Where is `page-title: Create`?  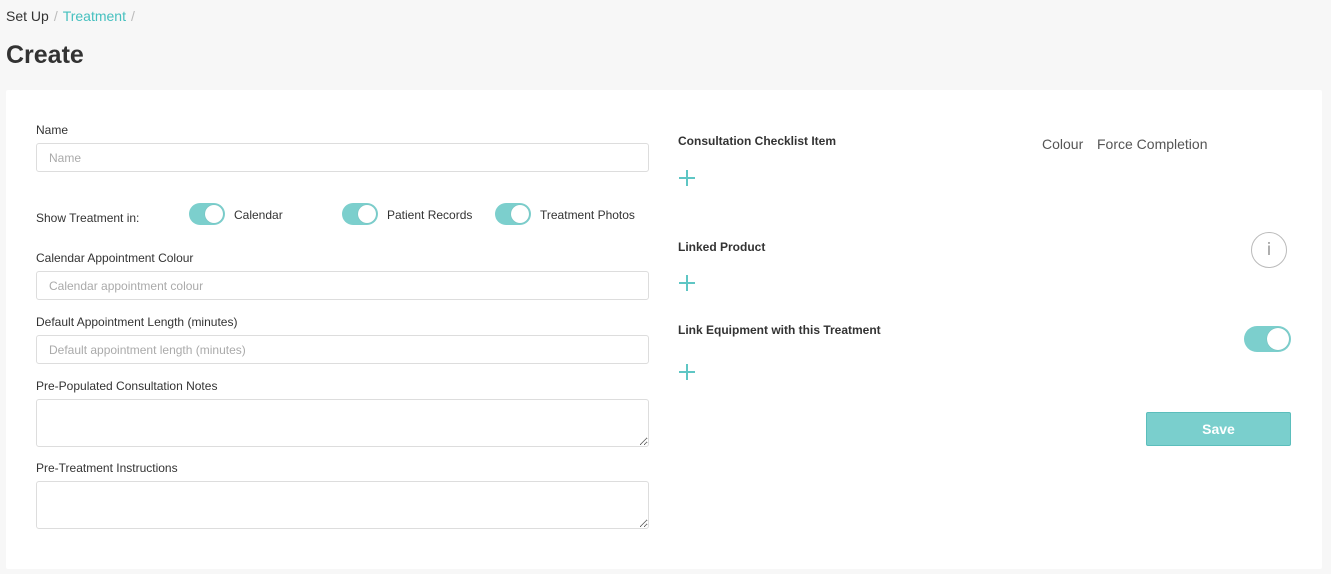 page-title: Create is located at coordinates (45, 55).